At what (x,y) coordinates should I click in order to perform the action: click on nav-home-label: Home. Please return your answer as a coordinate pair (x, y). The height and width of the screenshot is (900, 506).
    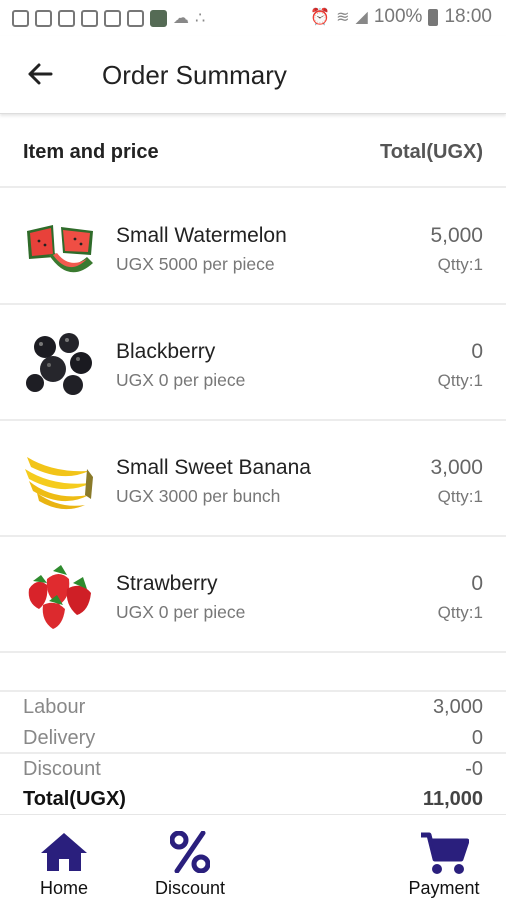
    Looking at the image, I should click on (63, 888).